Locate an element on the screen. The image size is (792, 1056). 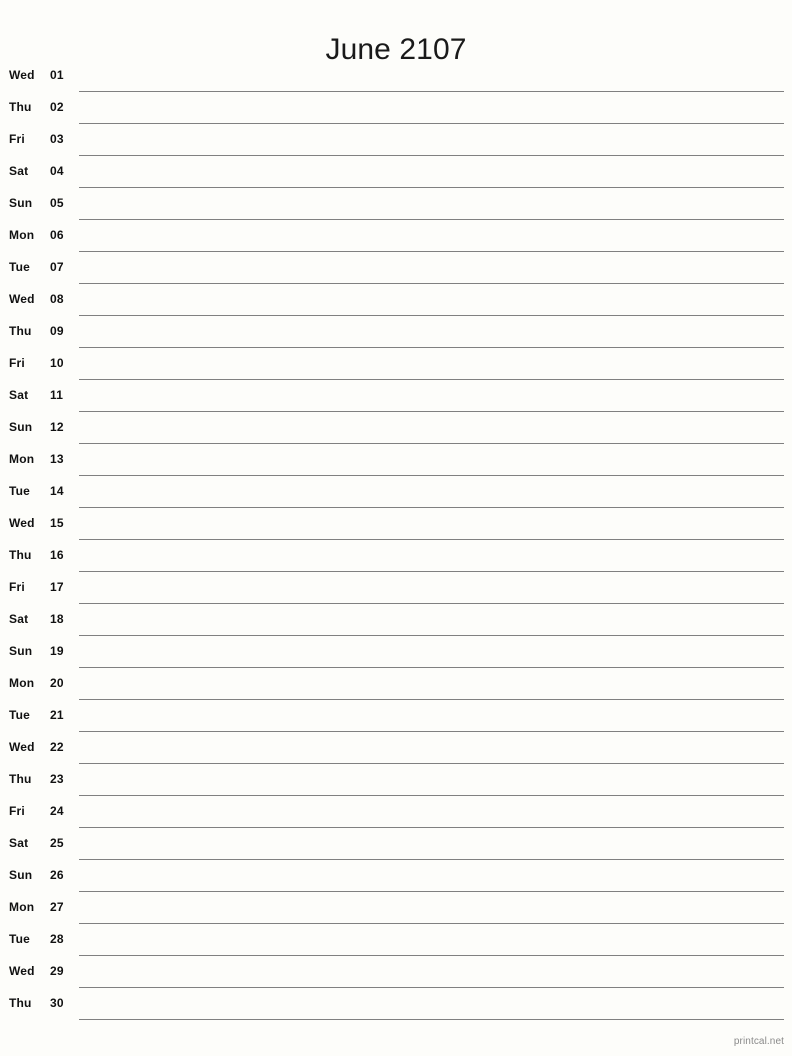
day-row: Tue 07 is located at coordinates (396, 268).